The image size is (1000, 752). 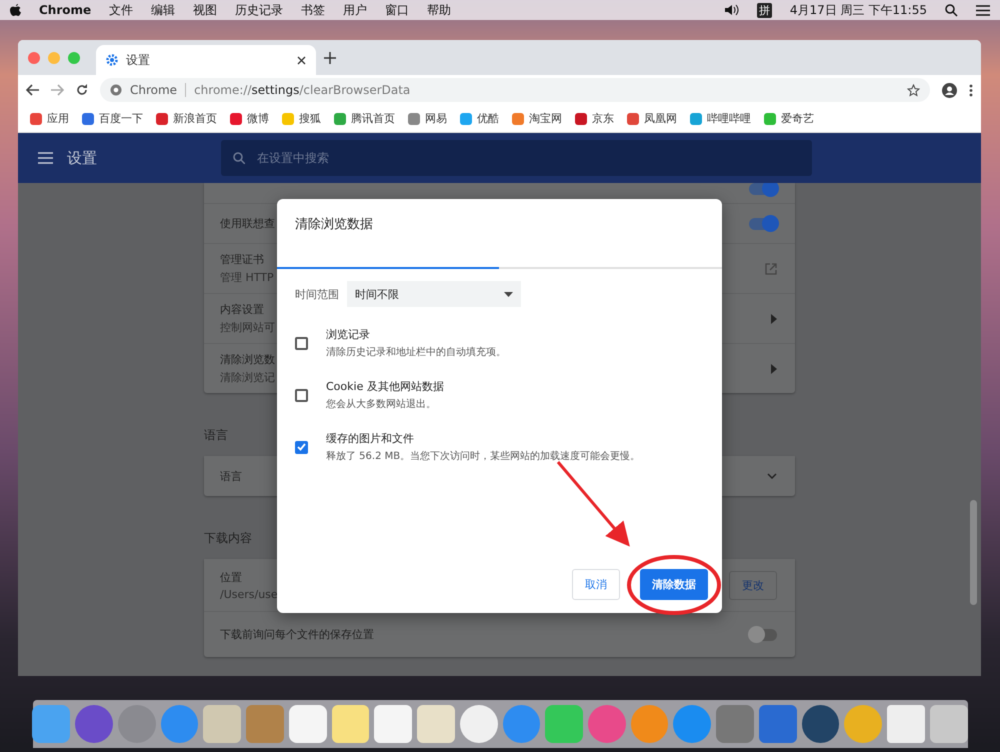 I want to click on menu-item: 用户, so click(x=355, y=10).